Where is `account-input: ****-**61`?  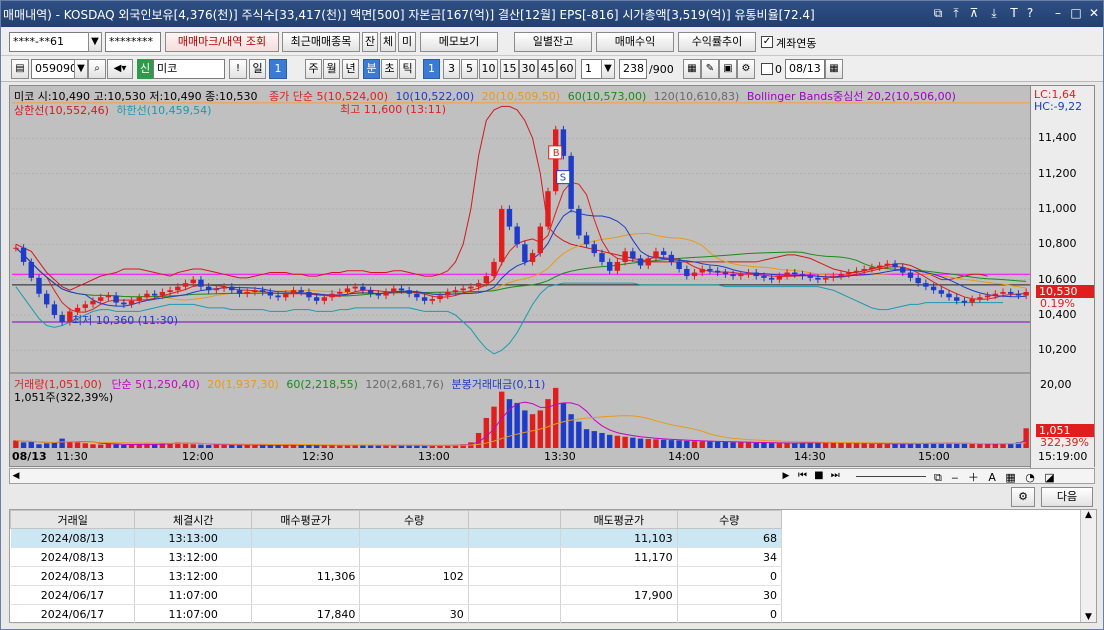 account-input: ****-**61 is located at coordinates (49, 42).